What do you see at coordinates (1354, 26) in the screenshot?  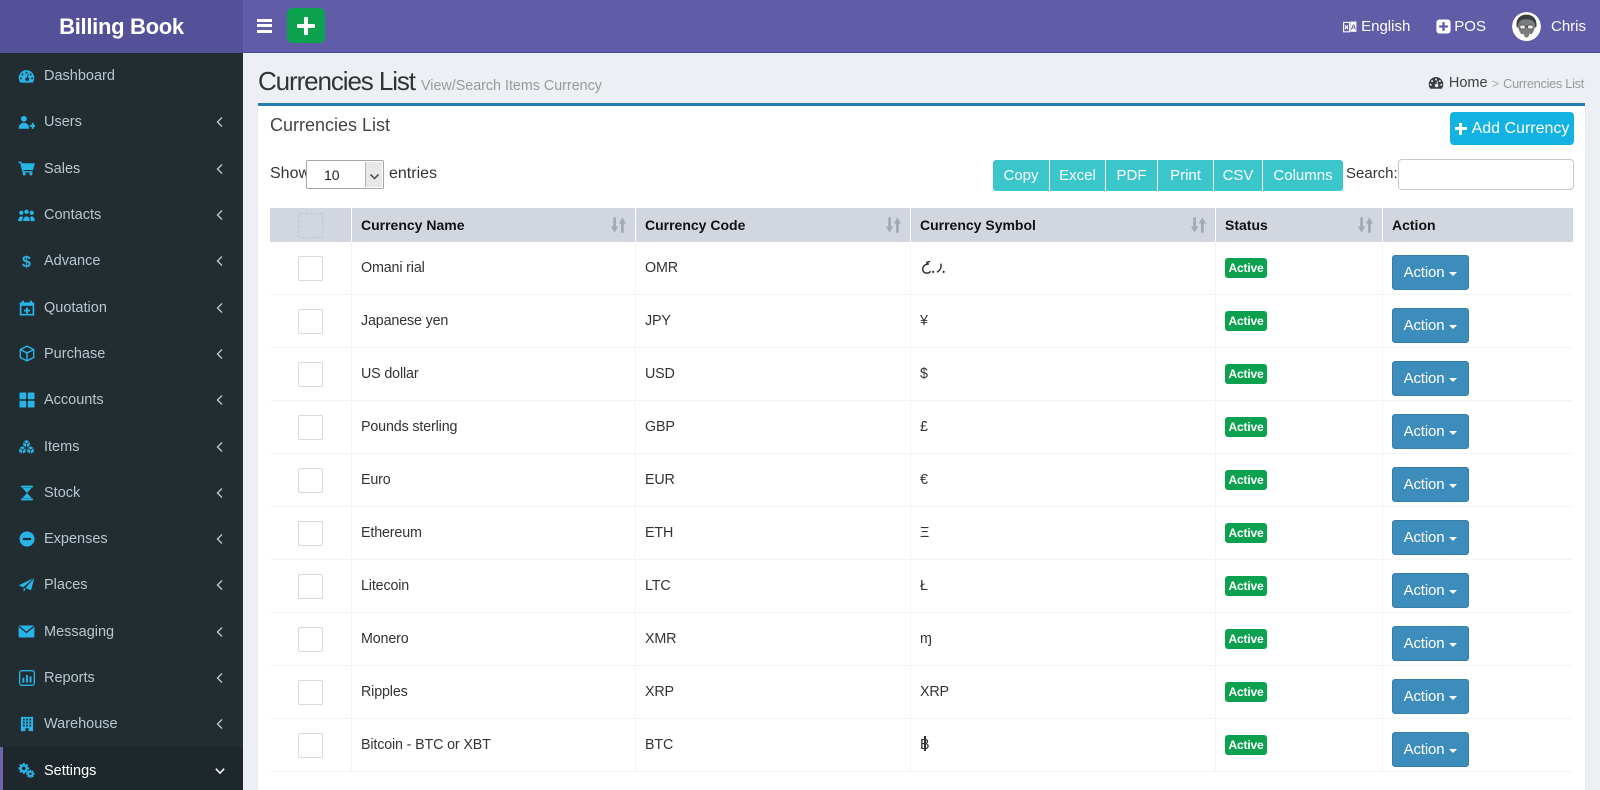 I see `svg-text: A` at bounding box center [1354, 26].